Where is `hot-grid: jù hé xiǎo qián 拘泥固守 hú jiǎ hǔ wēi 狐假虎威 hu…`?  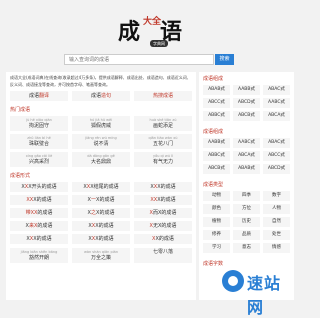
hot-grid: jù hé xiǎo qián 拘泥固守 hú jiǎ hǔ wēi 狐假虎威 hu… is located at coordinates (101, 141).